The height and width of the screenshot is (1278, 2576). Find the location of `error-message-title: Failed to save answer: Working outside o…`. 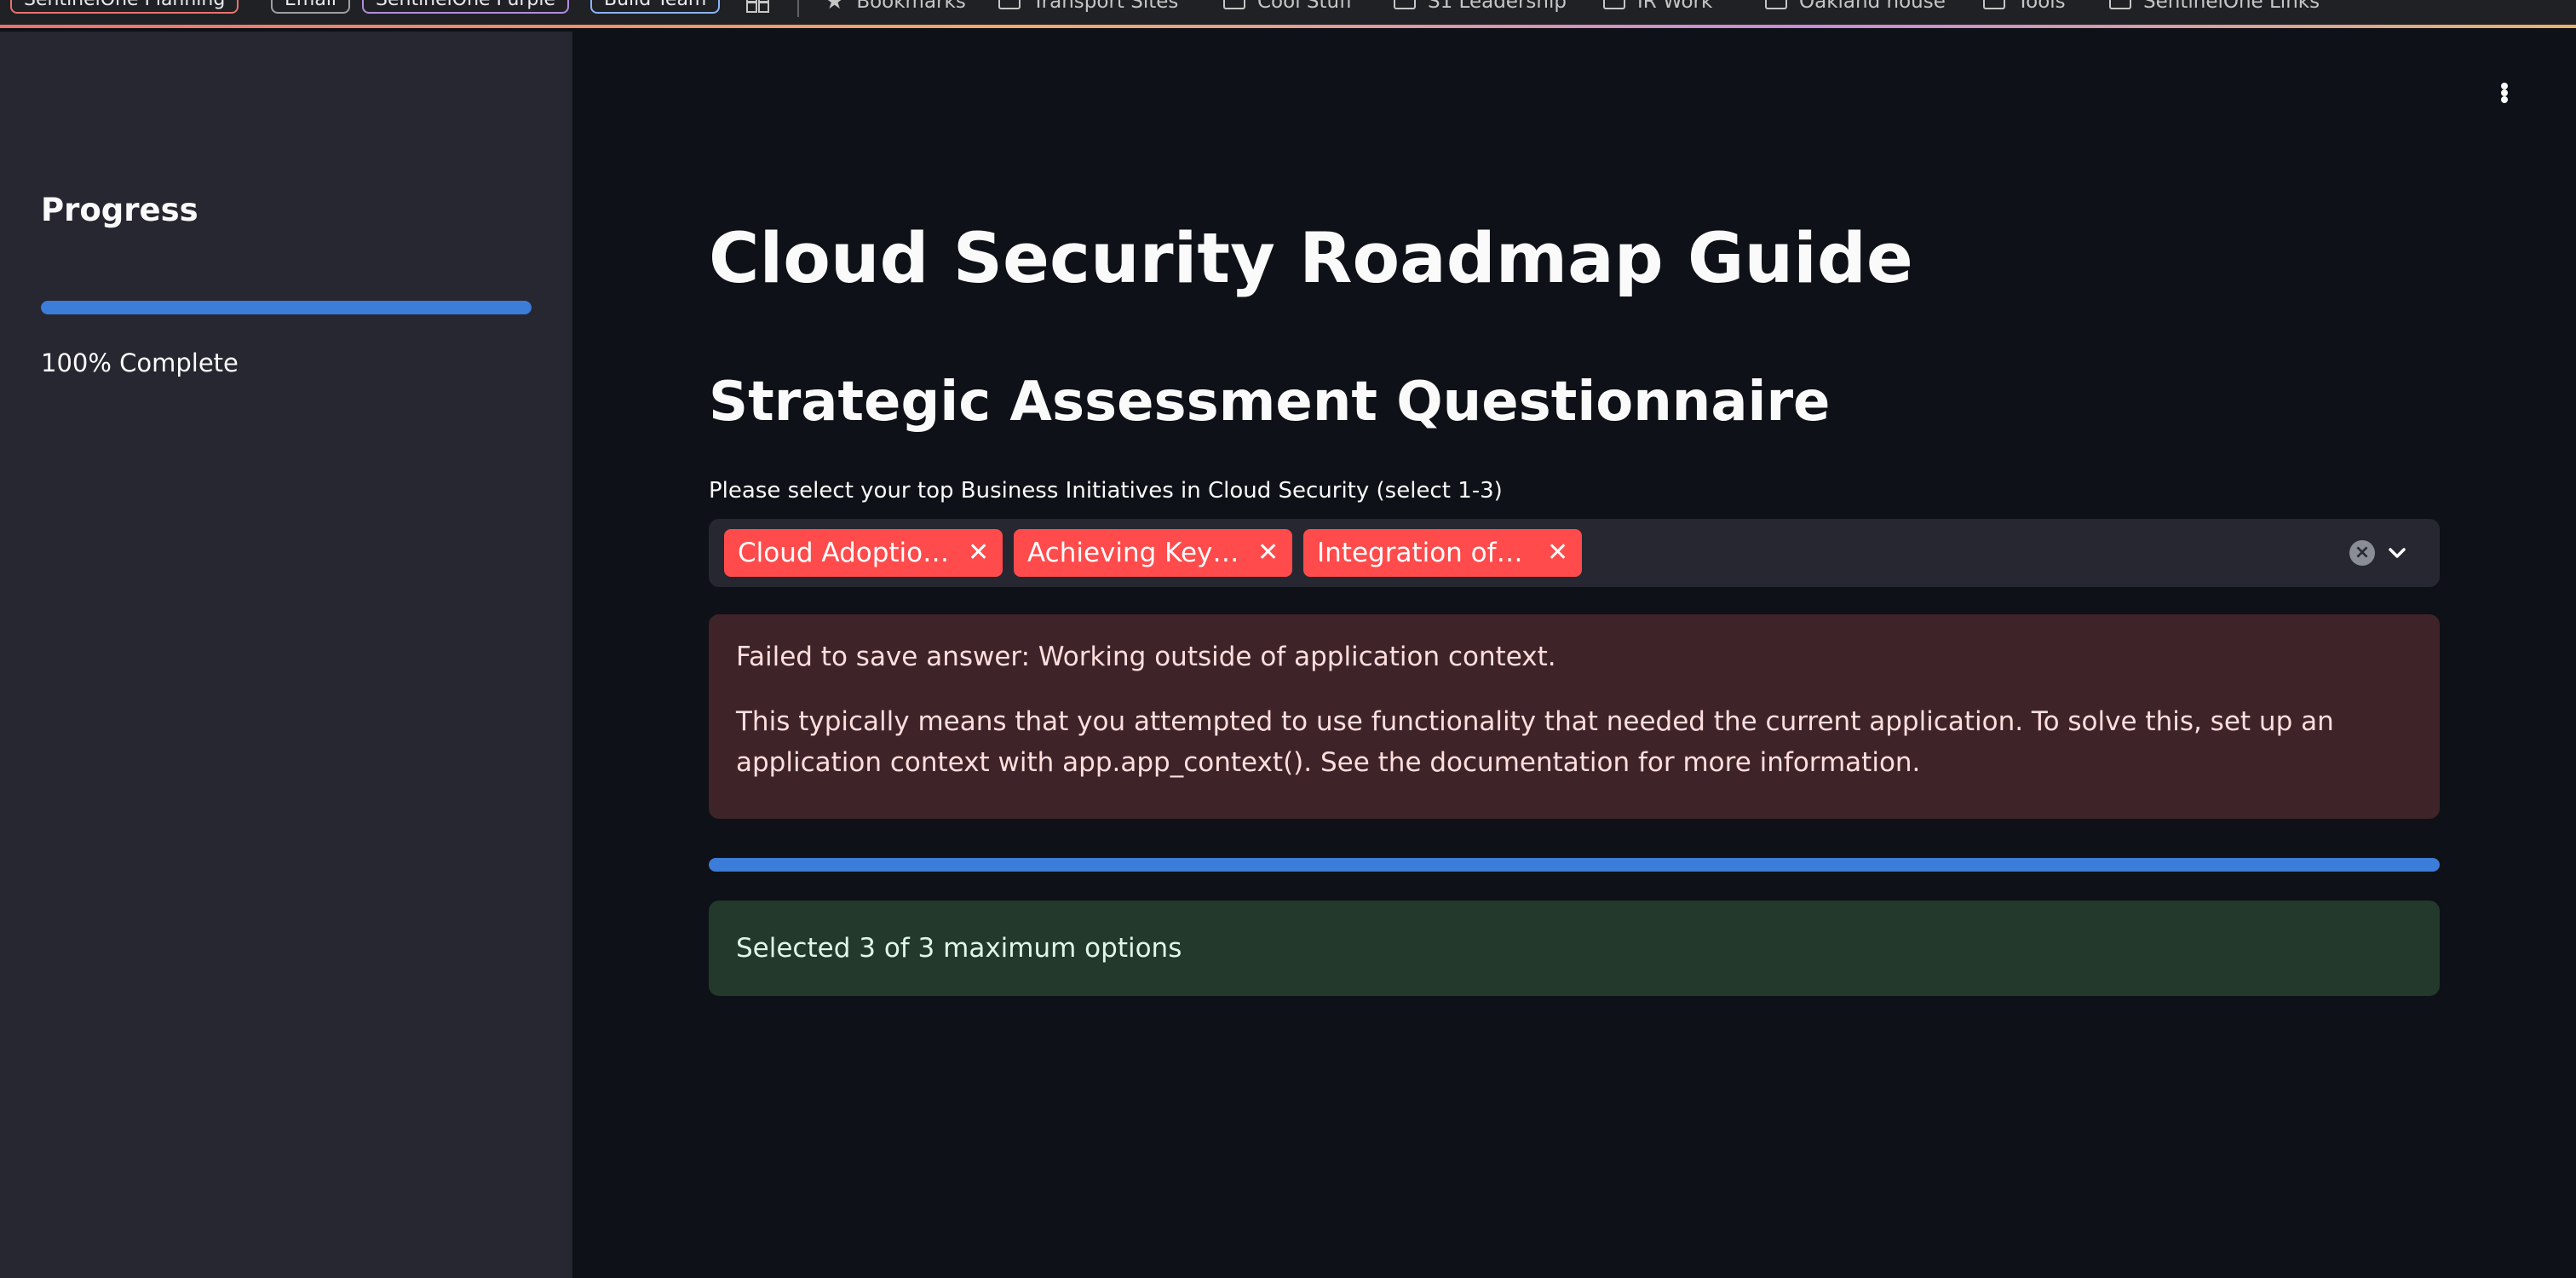

error-message-title: Failed to save answer: Working outside o… is located at coordinates (1146, 657).